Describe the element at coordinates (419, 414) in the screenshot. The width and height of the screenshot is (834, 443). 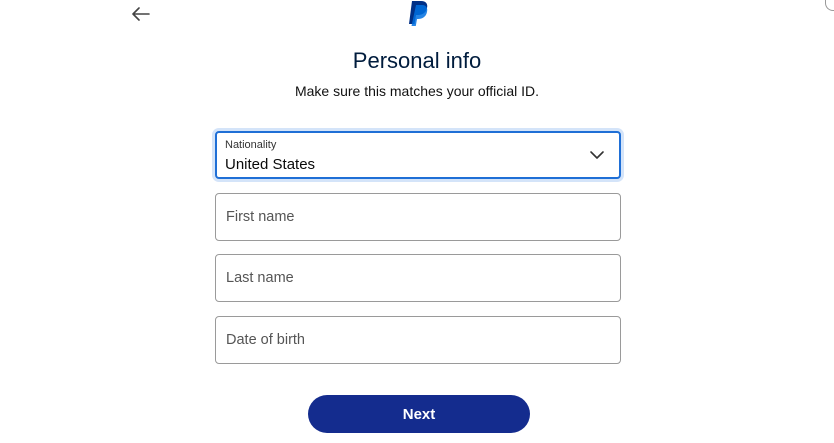
I see `next-button: Next` at that location.